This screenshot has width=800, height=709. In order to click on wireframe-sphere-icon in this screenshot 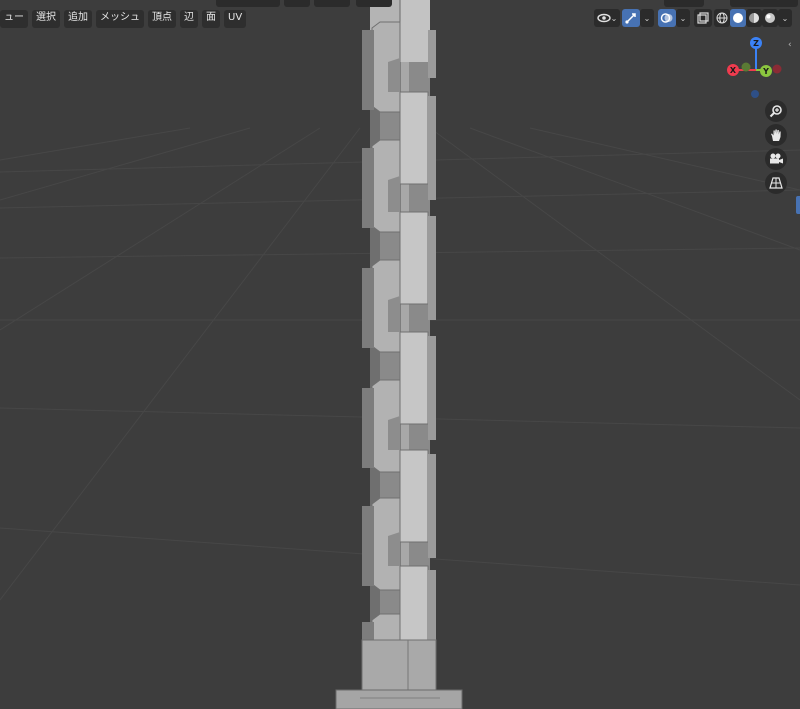, I will do `click(722, 18)`.